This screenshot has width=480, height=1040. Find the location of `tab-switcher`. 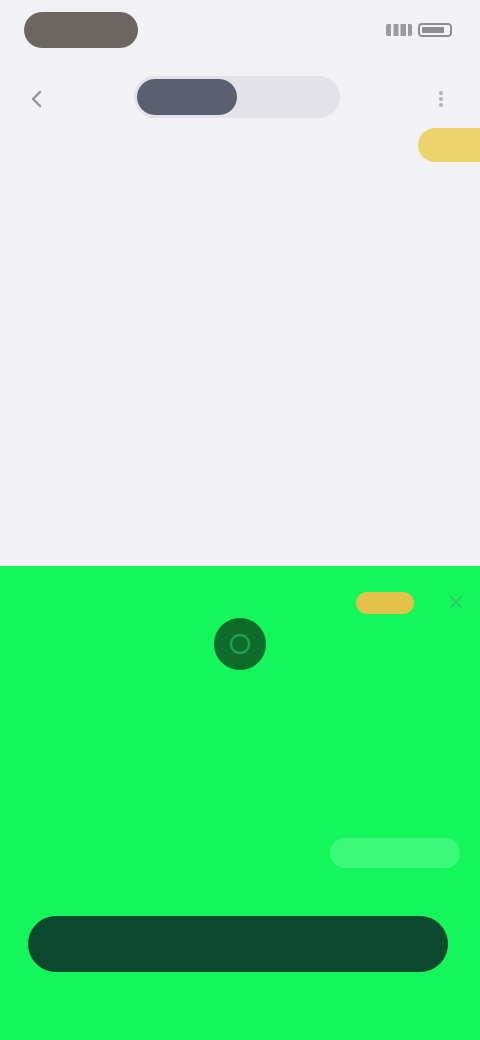

tab-switcher is located at coordinates (237, 97).